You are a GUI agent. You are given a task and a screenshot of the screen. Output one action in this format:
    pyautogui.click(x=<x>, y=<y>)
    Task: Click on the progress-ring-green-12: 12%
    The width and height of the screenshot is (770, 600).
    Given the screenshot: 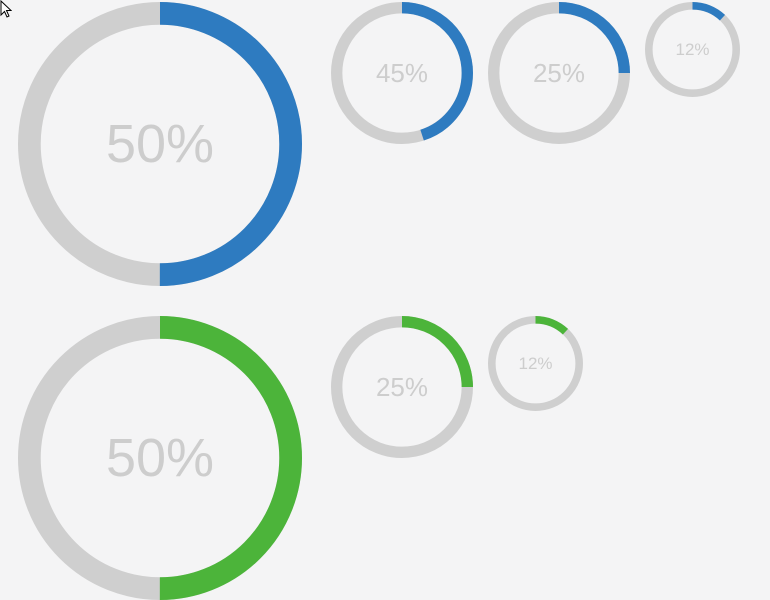 What is the action you would take?
    pyautogui.click(x=535, y=363)
    